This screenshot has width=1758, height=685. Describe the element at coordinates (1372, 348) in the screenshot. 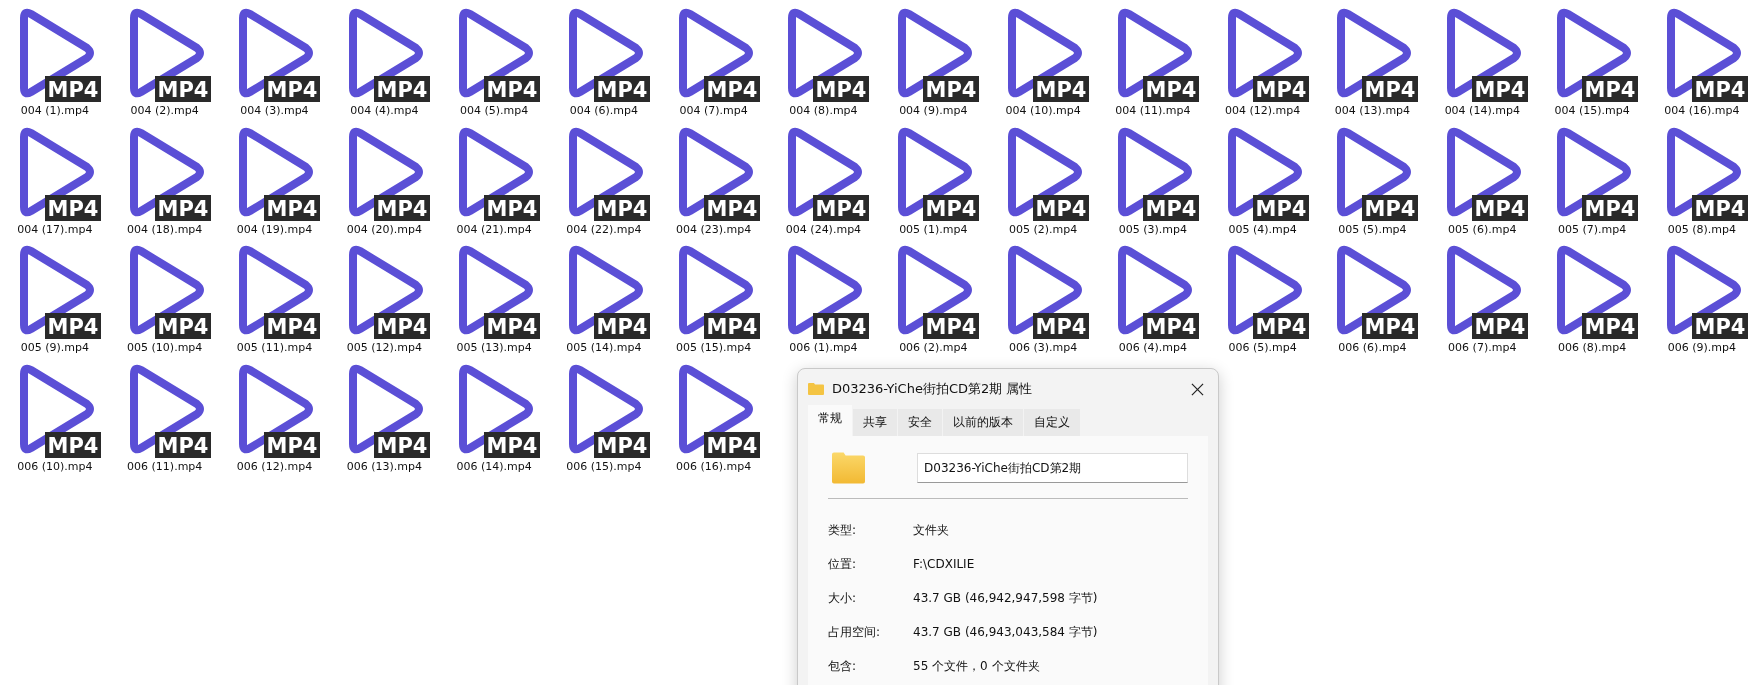

I see `file-name: 006 (6).mp4` at that location.